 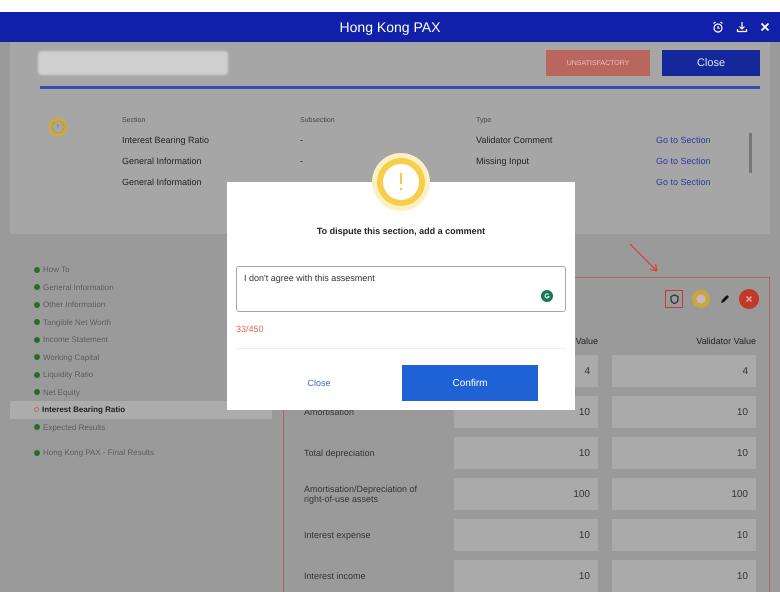 What do you see at coordinates (586, 341) in the screenshot?
I see `column-header: Value` at bounding box center [586, 341].